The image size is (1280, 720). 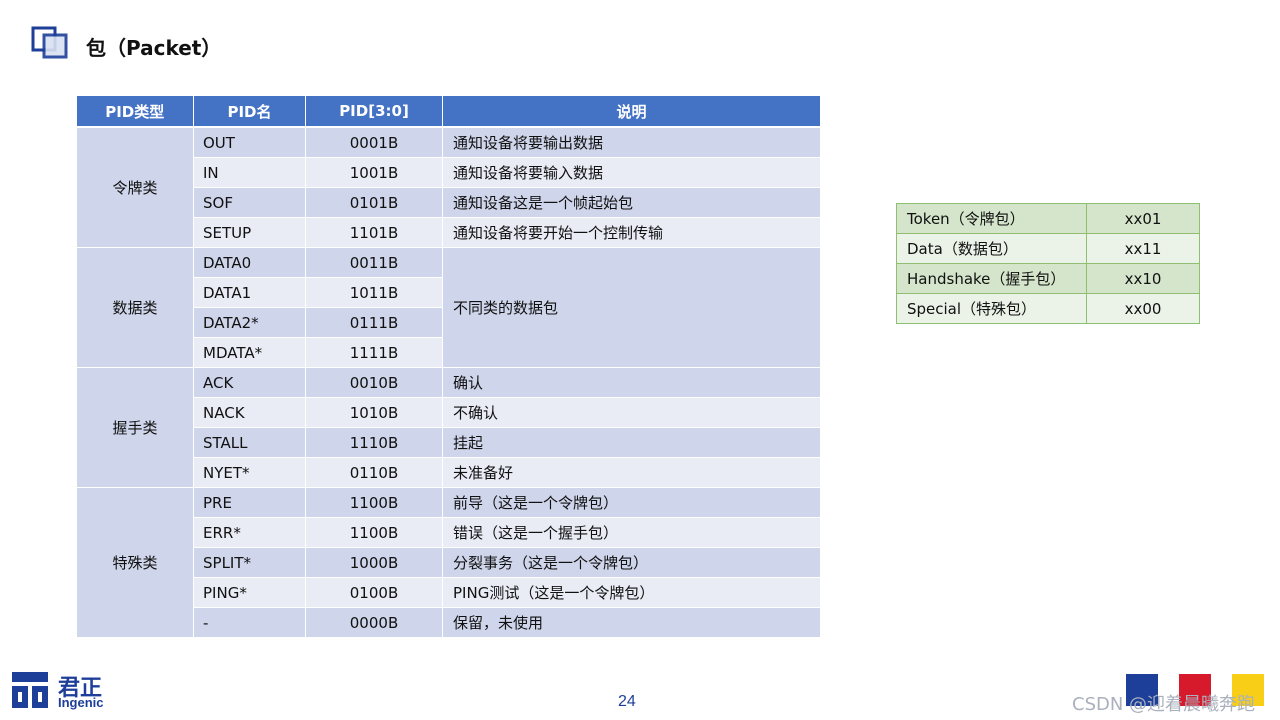 What do you see at coordinates (249, 352) in the screenshot?
I see `pid-name: MDATA*` at bounding box center [249, 352].